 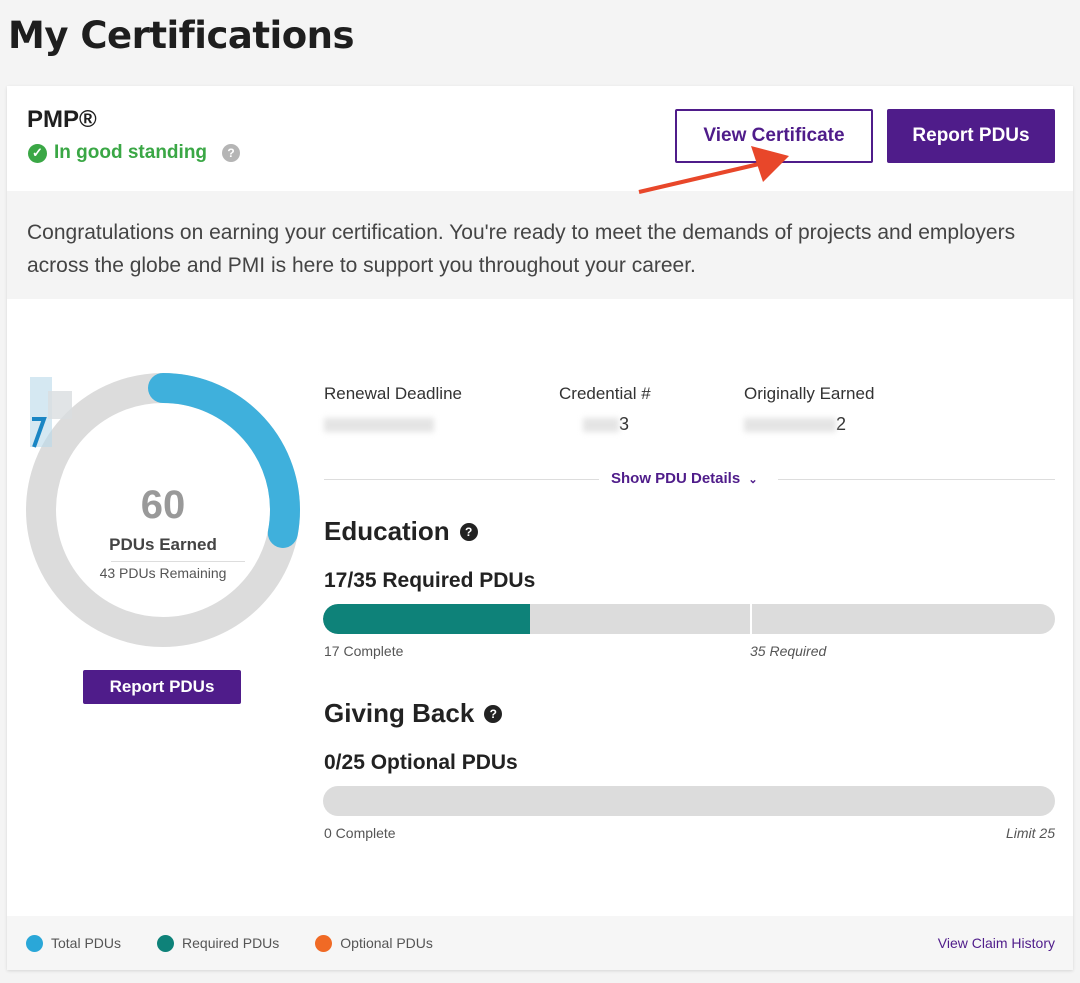 I want to click on pdu-progress-ring: 60 PDUs Earned 43 PDUs Remaining, so click(x=163, y=510).